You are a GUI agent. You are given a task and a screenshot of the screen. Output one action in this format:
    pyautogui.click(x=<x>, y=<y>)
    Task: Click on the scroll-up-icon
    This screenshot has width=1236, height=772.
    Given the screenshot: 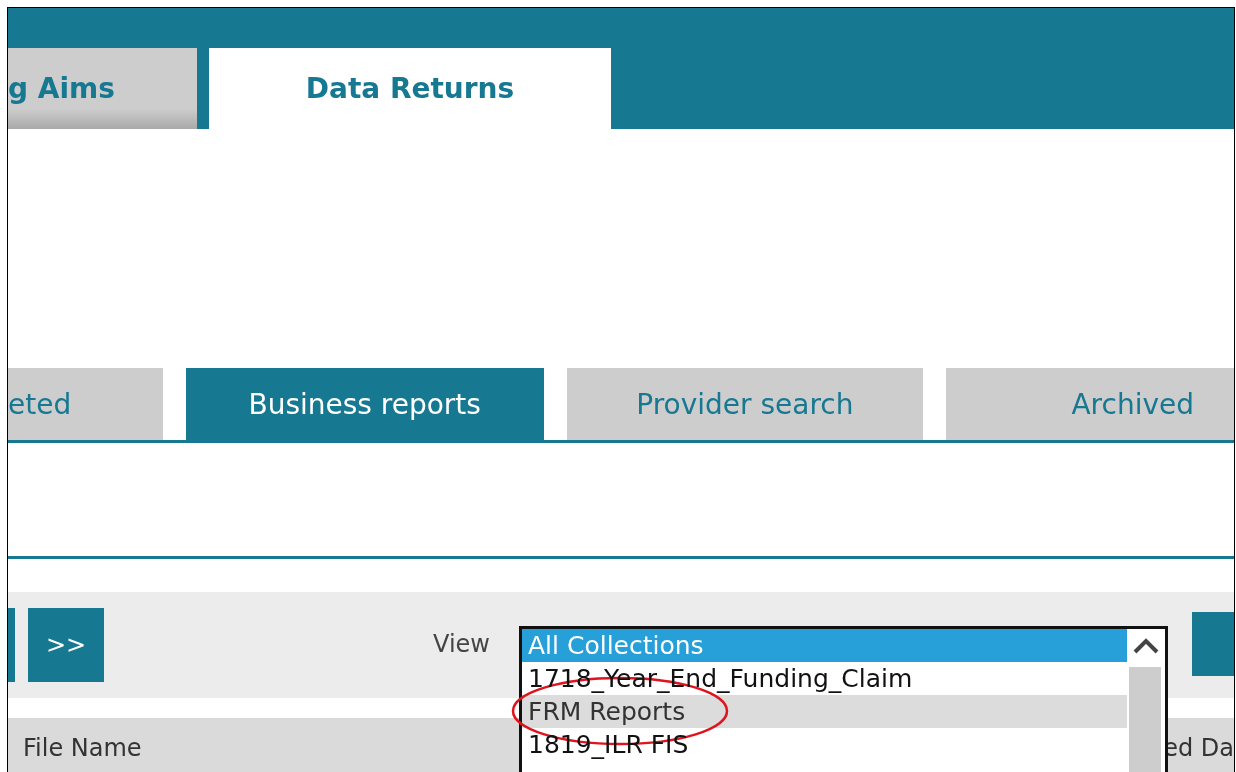 What is the action you would take?
    pyautogui.click(x=1146, y=646)
    